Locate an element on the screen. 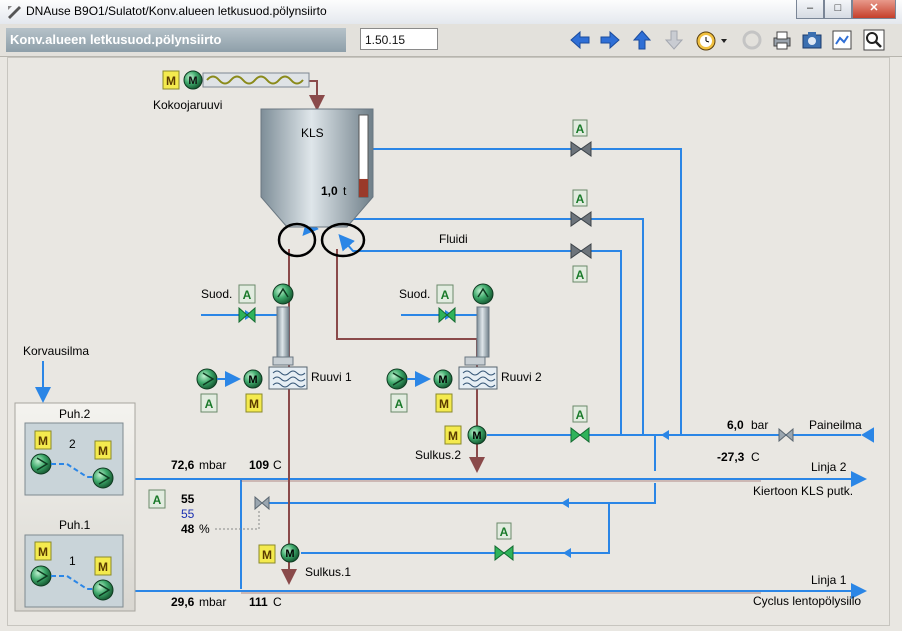 The image size is (902, 631). suod2-valve-mode: A is located at coordinates (445, 295).